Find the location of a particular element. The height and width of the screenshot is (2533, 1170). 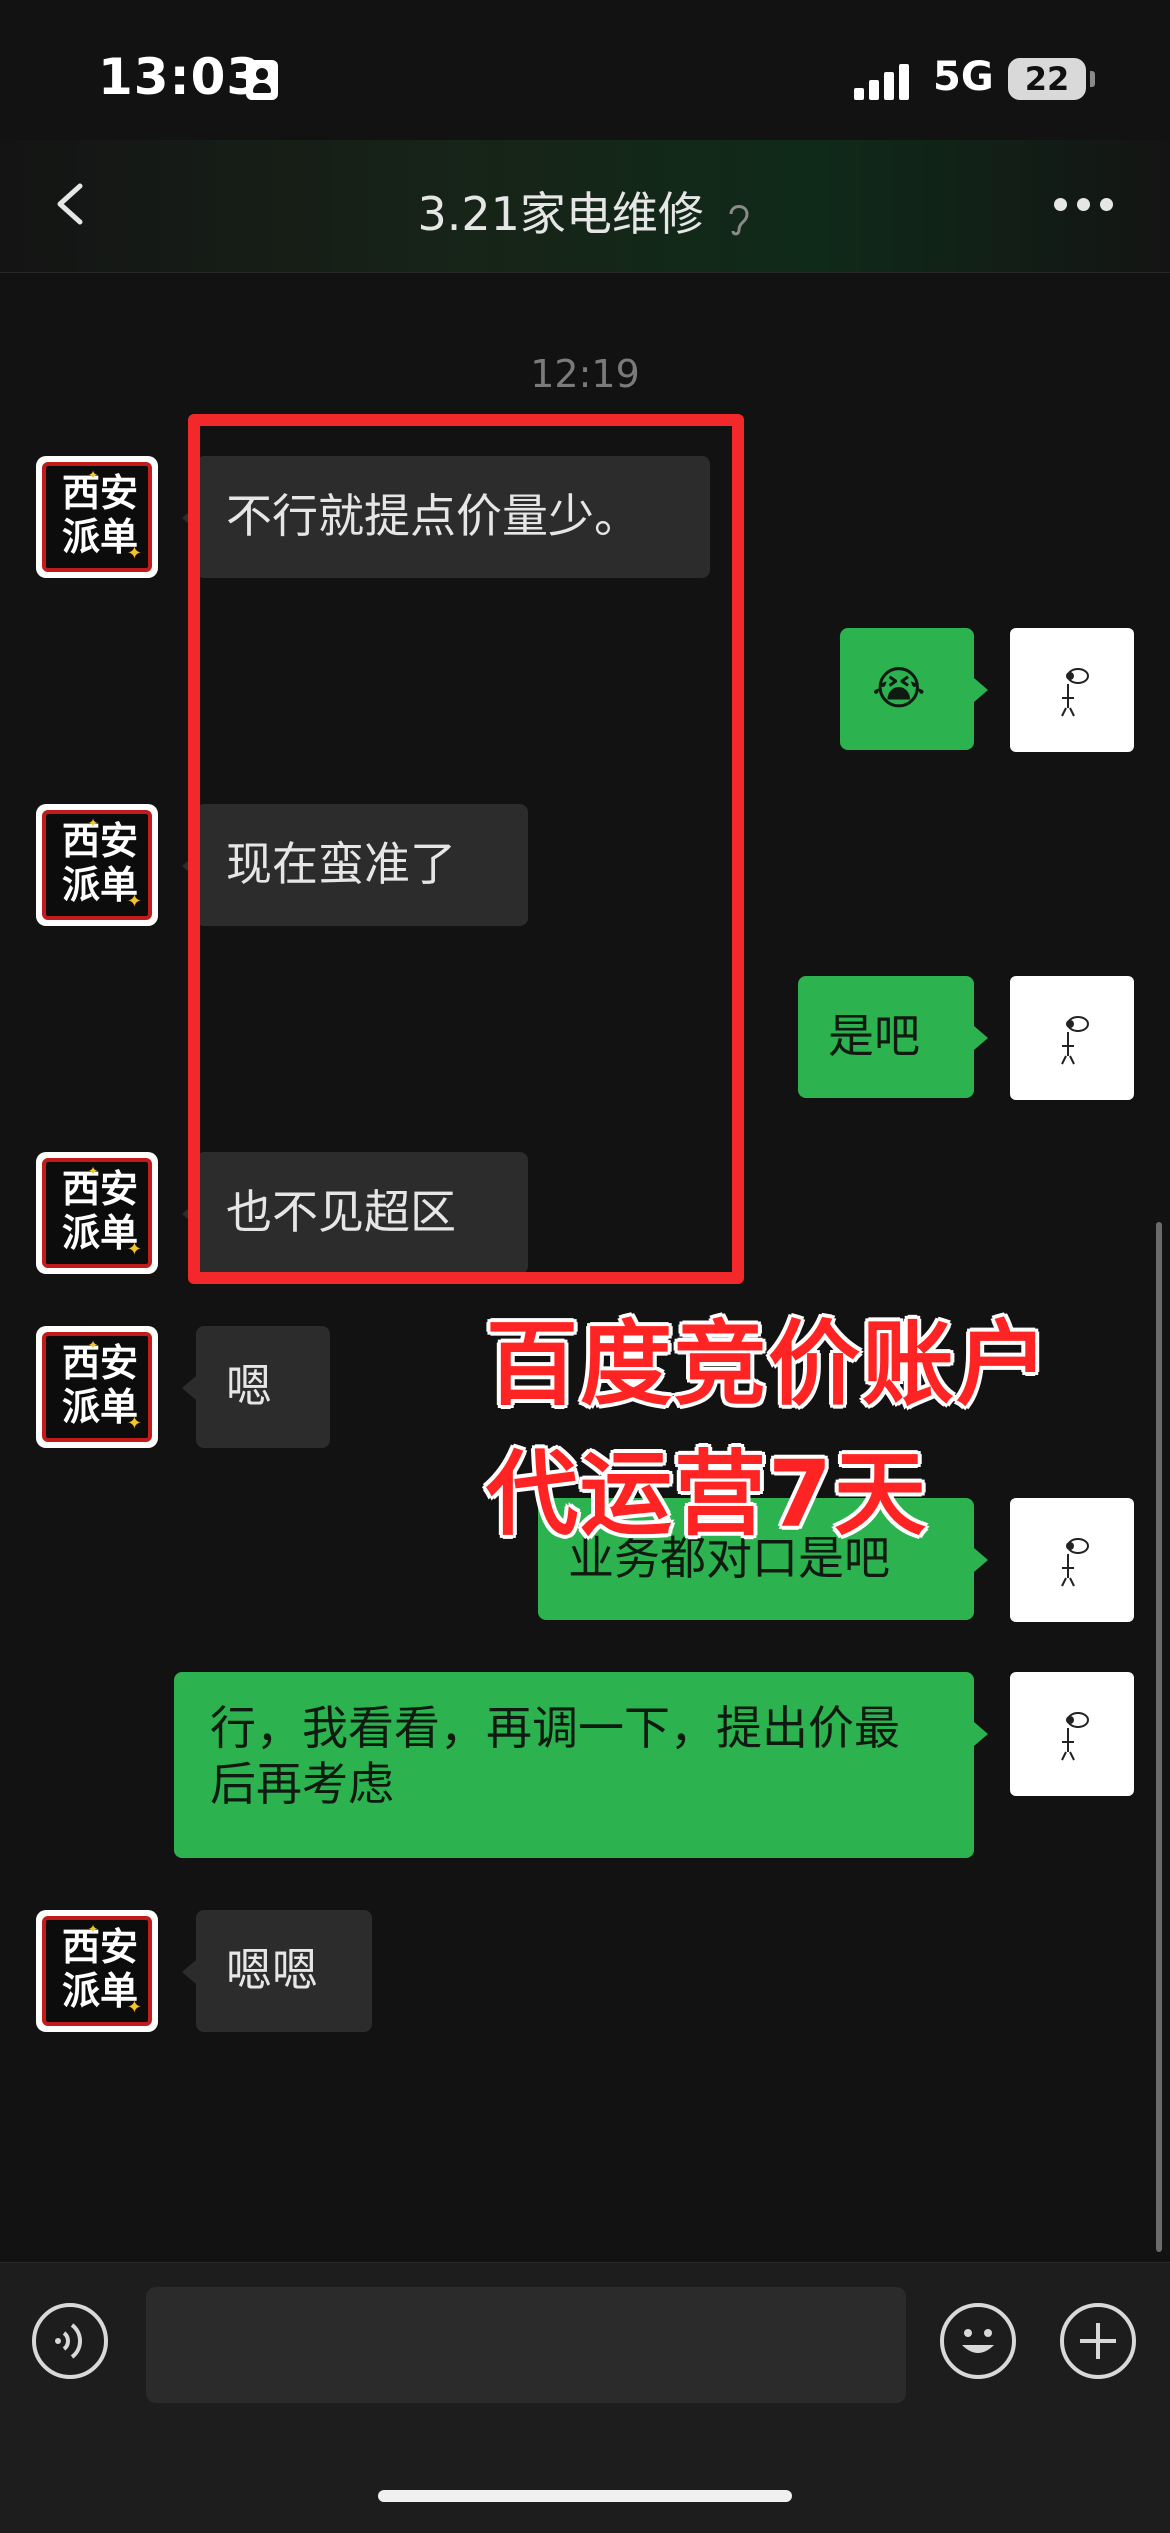

voice-icon is located at coordinates (70, 2341).